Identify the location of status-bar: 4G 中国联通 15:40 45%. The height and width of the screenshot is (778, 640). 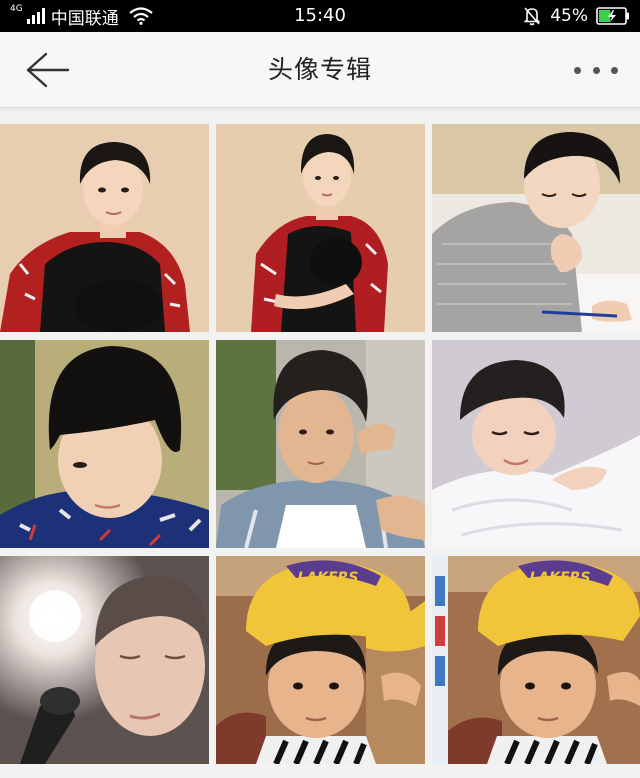
(320, 16).